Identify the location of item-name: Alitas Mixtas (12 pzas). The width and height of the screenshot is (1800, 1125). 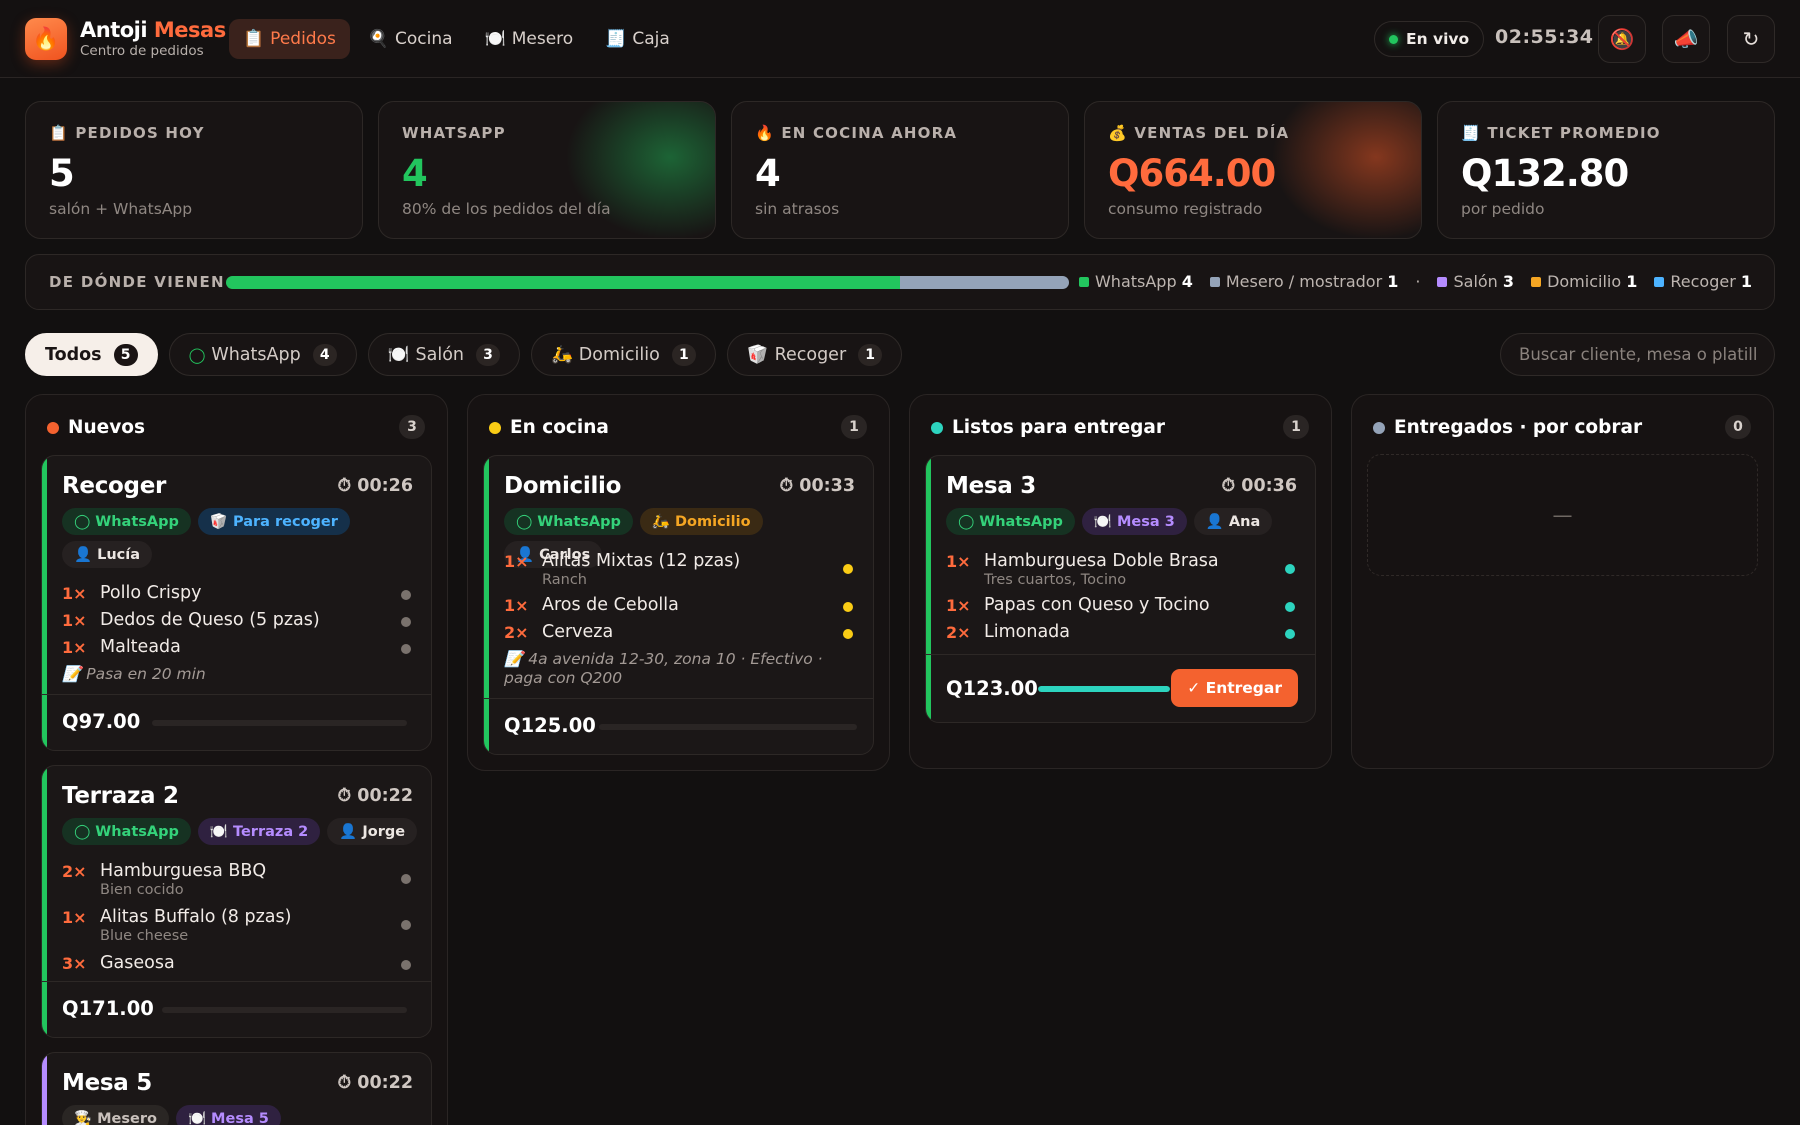
(641, 561).